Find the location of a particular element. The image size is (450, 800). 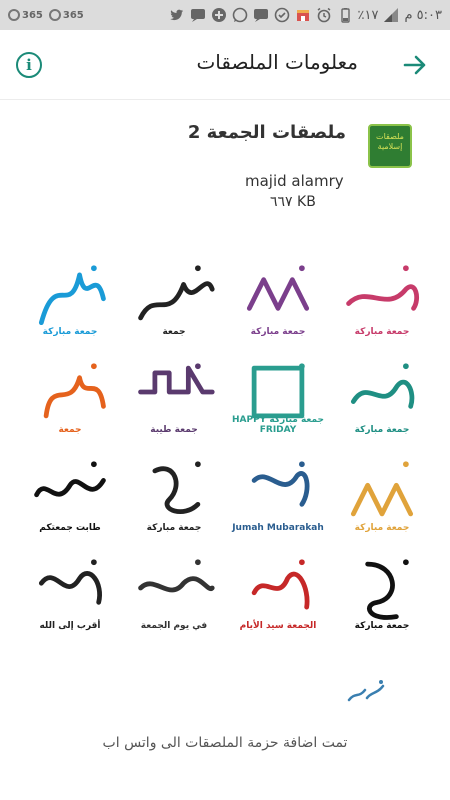

sticker-12: جمعة مباركة is located at coordinates (382, 490).